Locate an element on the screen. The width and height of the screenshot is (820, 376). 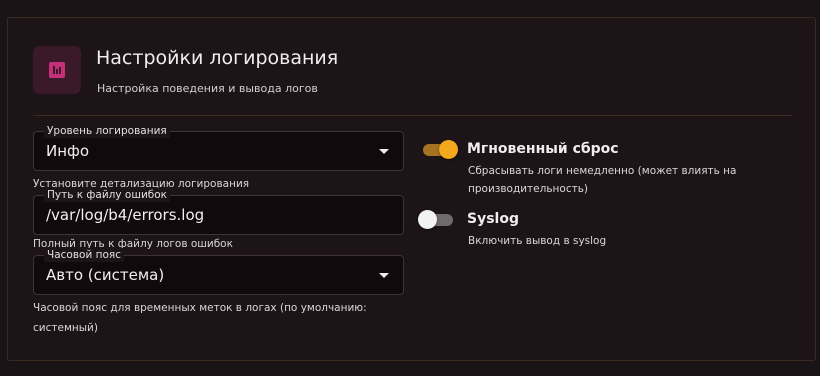
syslog-title: Syslog is located at coordinates (493, 219).